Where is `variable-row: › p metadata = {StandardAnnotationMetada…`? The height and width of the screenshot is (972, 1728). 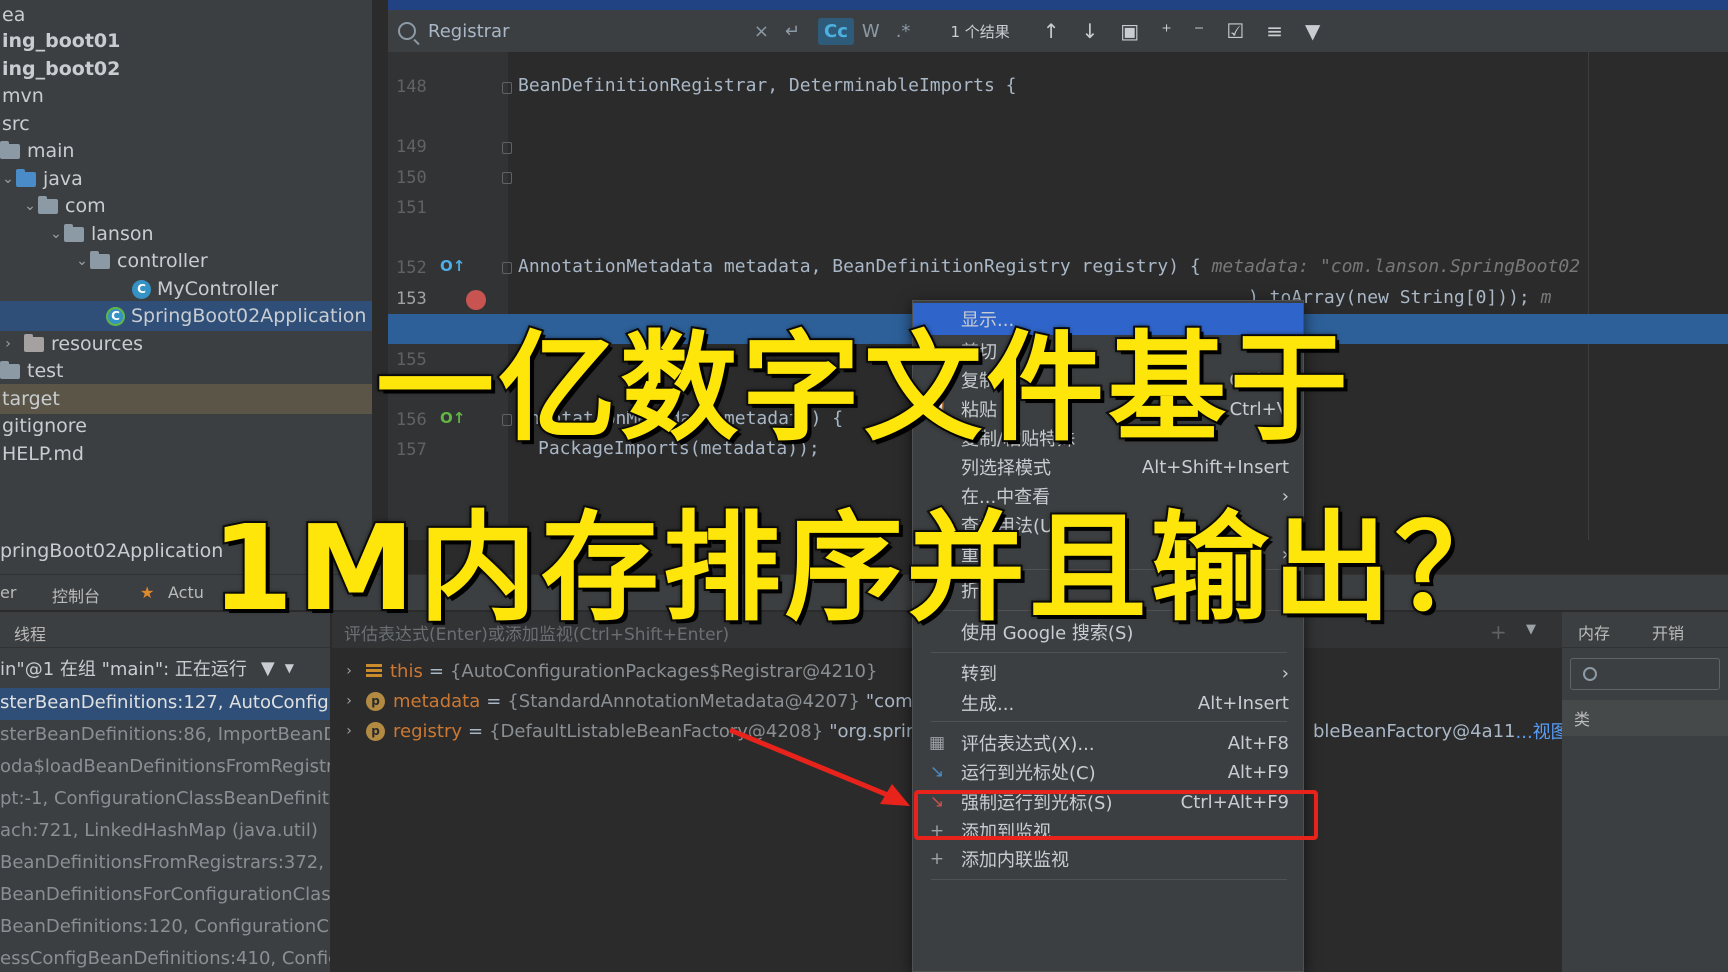
variable-row: › p metadata = {StandardAnnotationMetada… is located at coordinates (633, 701).